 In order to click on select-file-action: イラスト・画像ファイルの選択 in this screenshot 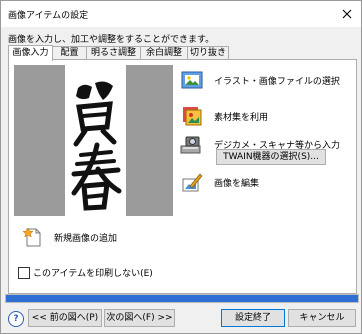, I will do `click(260, 80)`.